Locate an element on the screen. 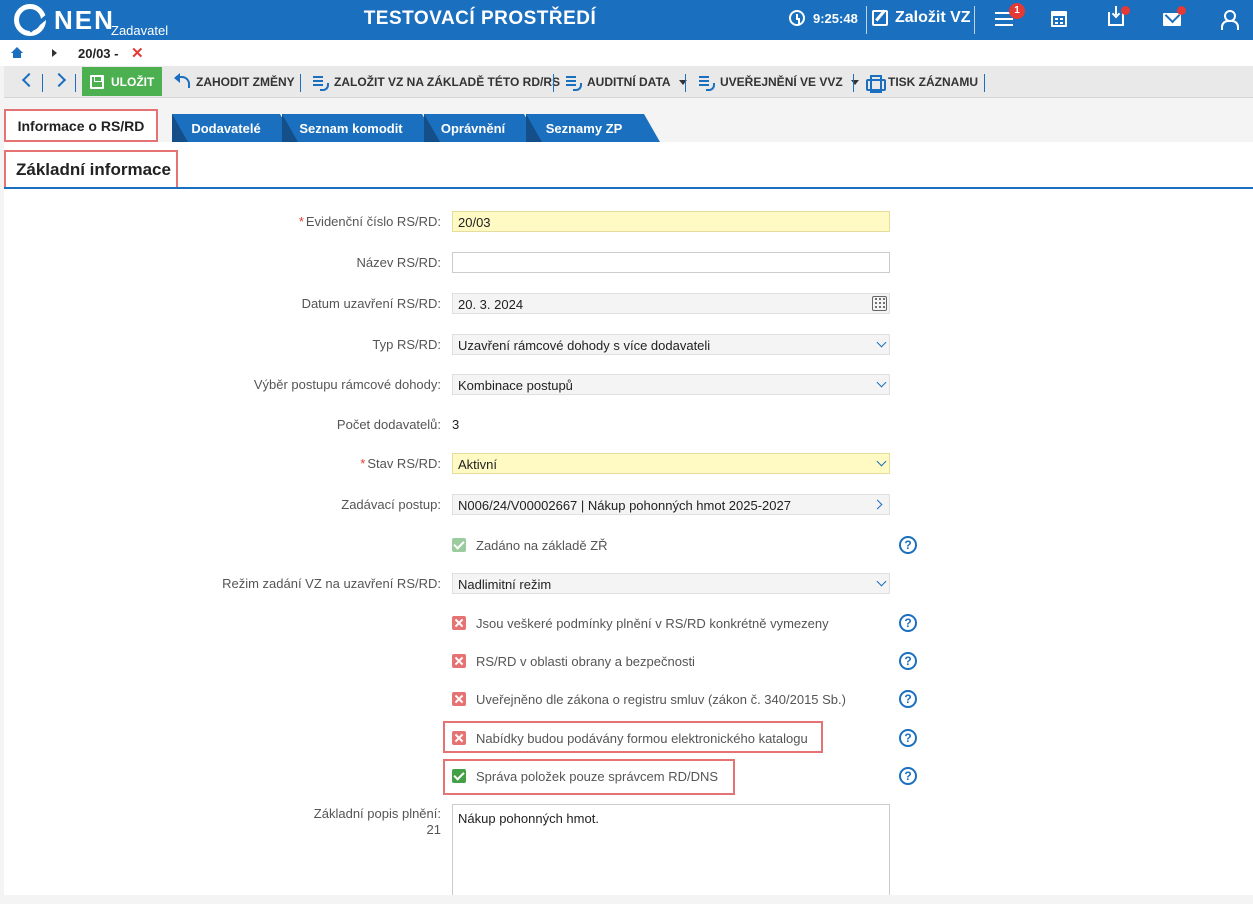 The height and width of the screenshot is (904, 1253). calculator-icon is located at coordinates (1059, 19).